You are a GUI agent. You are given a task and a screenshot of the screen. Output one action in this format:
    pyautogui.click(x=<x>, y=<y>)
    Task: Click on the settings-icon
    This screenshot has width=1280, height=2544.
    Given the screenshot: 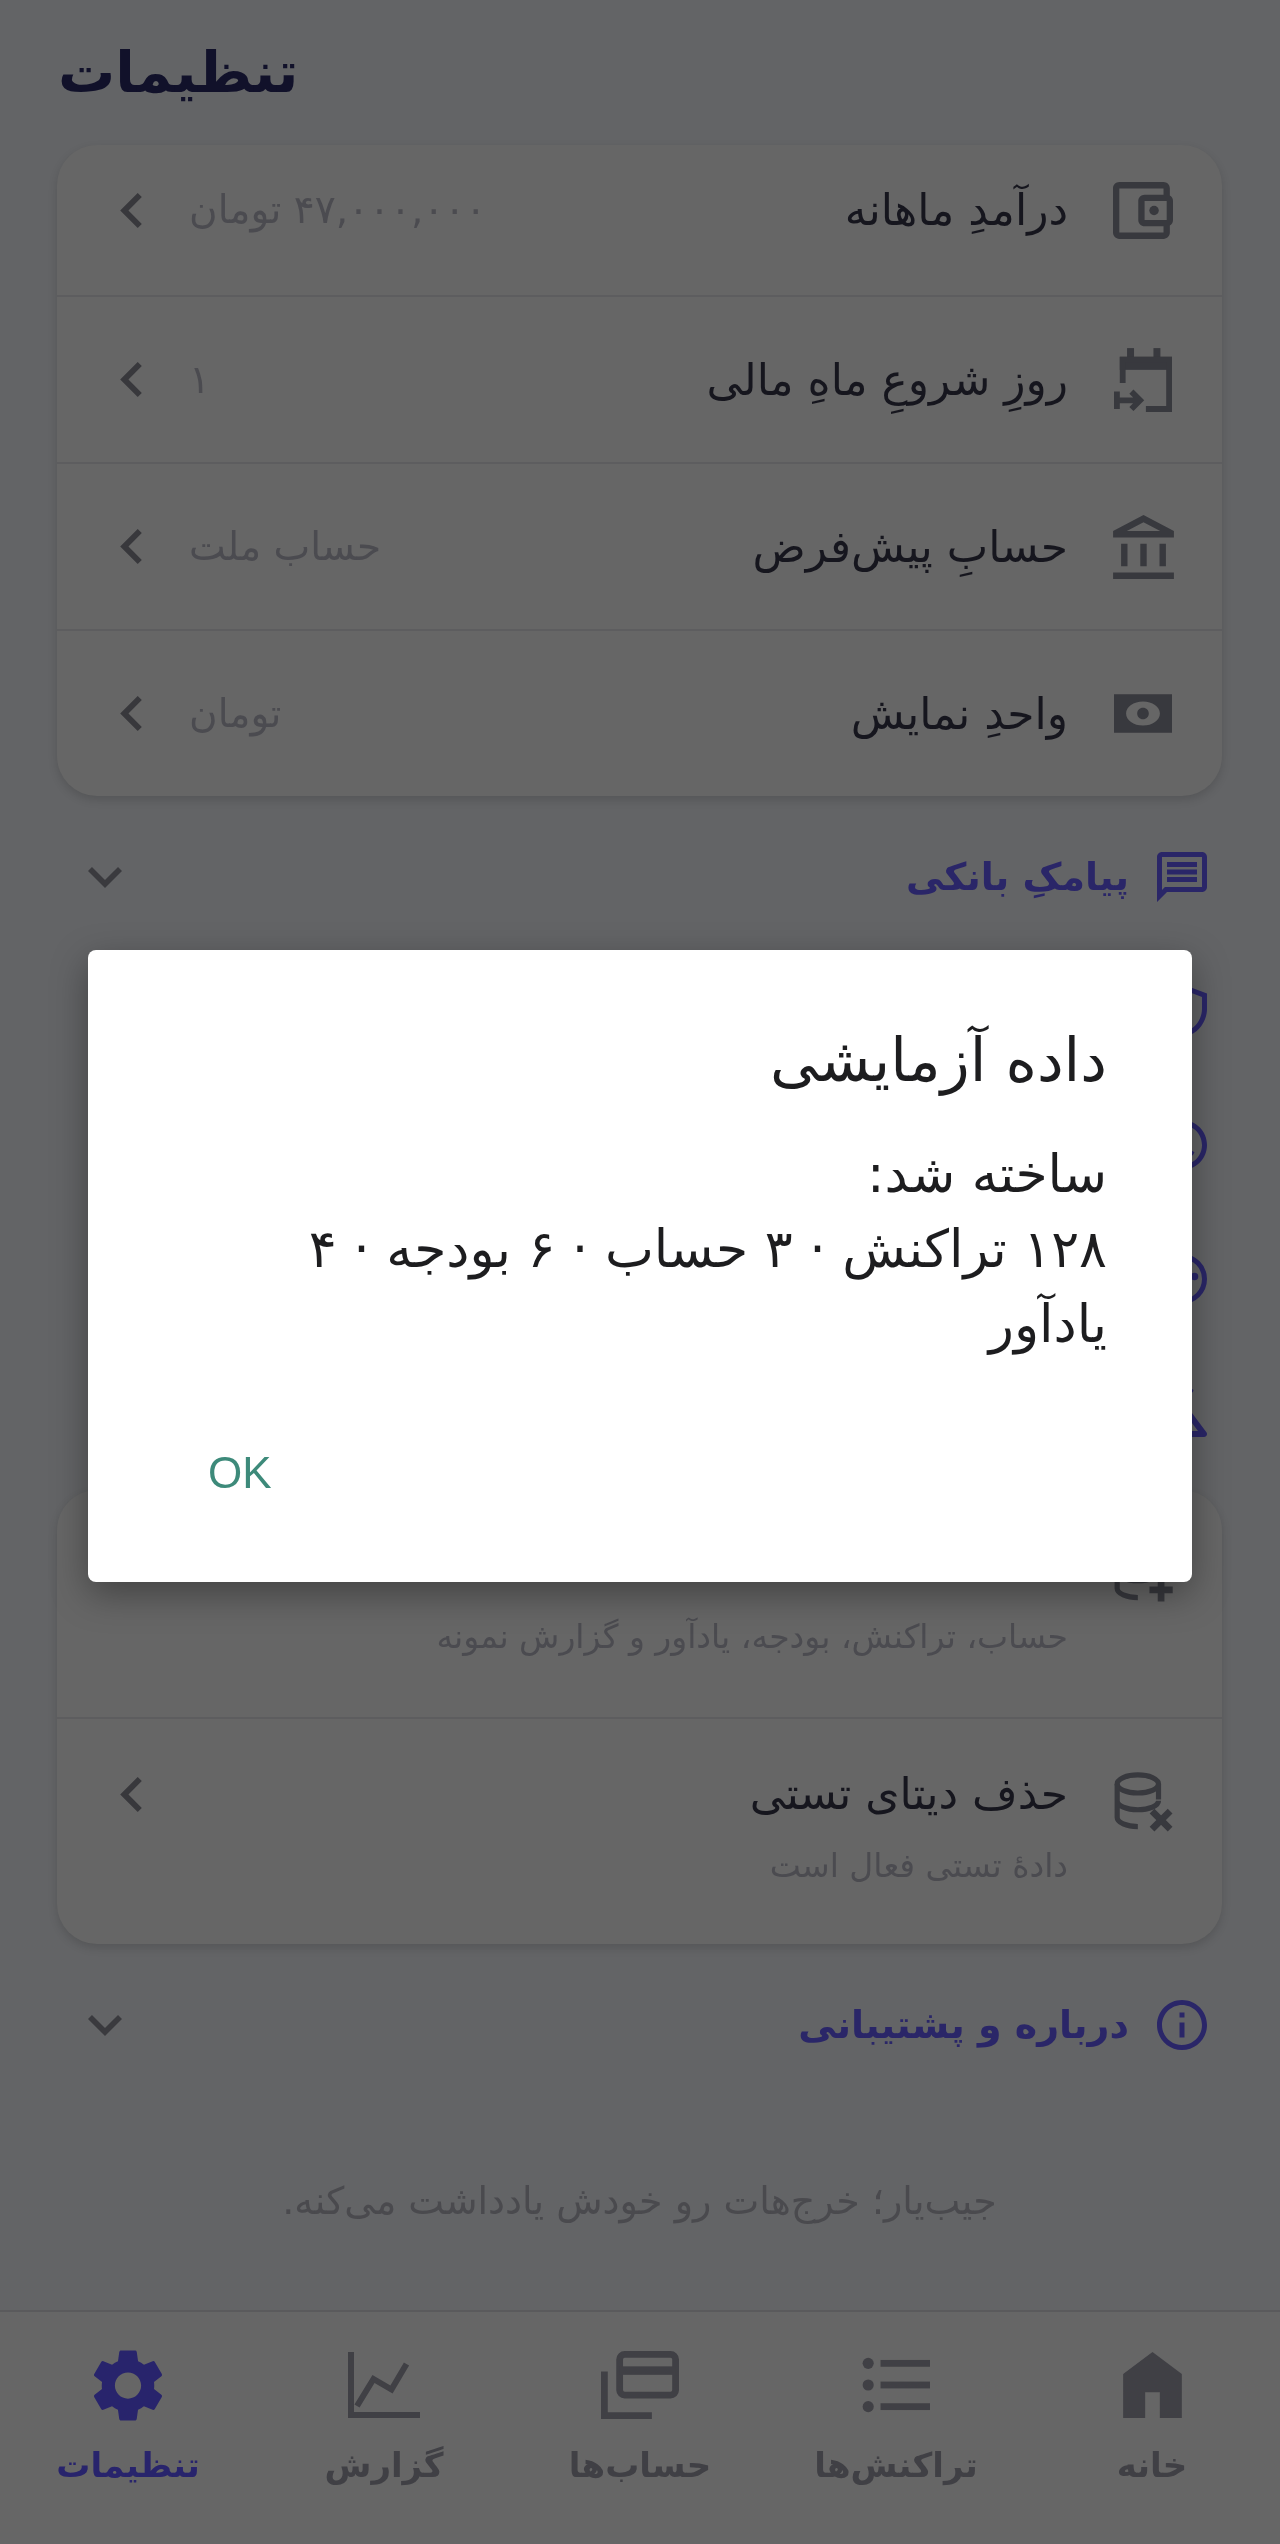 What is the action you would take?
    pyautogui.click(x=128, y=2385)
    